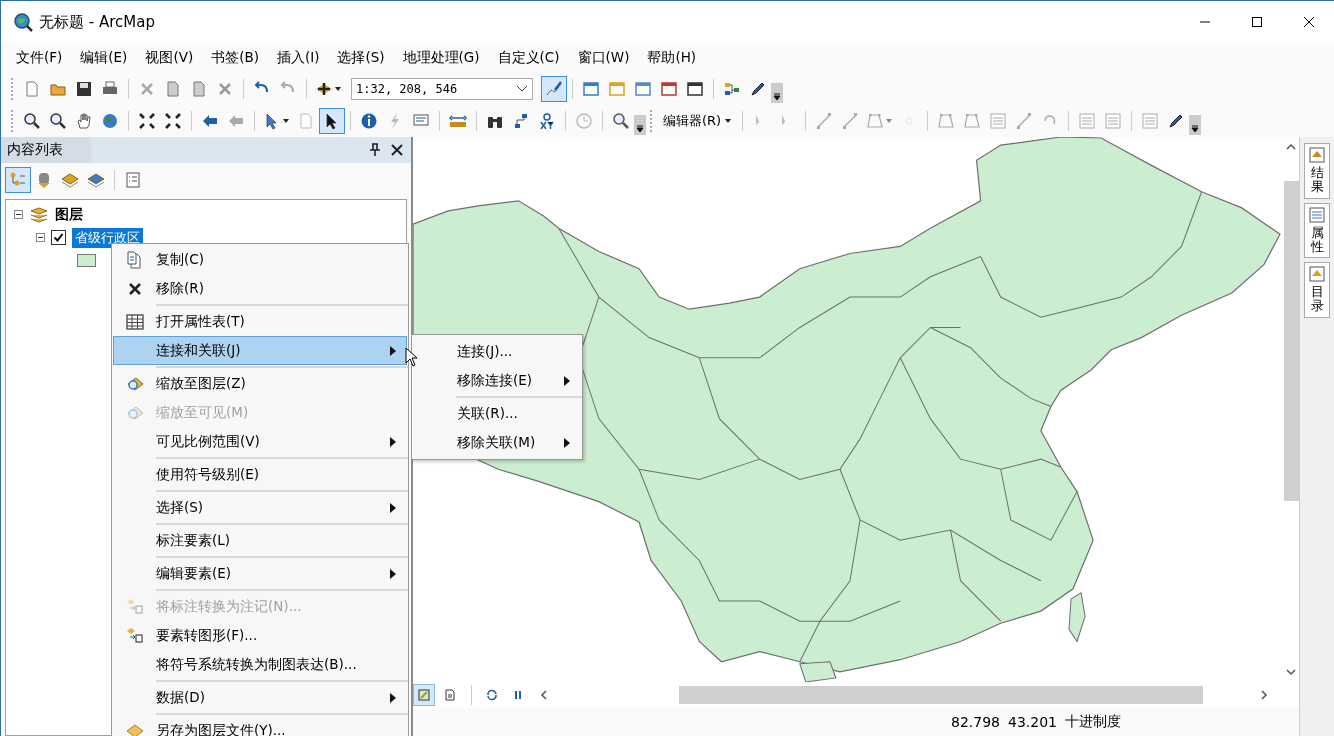 The width and height of the screenshot is (1334, 736). I want to click on data-view-icon, so click(424, 695).